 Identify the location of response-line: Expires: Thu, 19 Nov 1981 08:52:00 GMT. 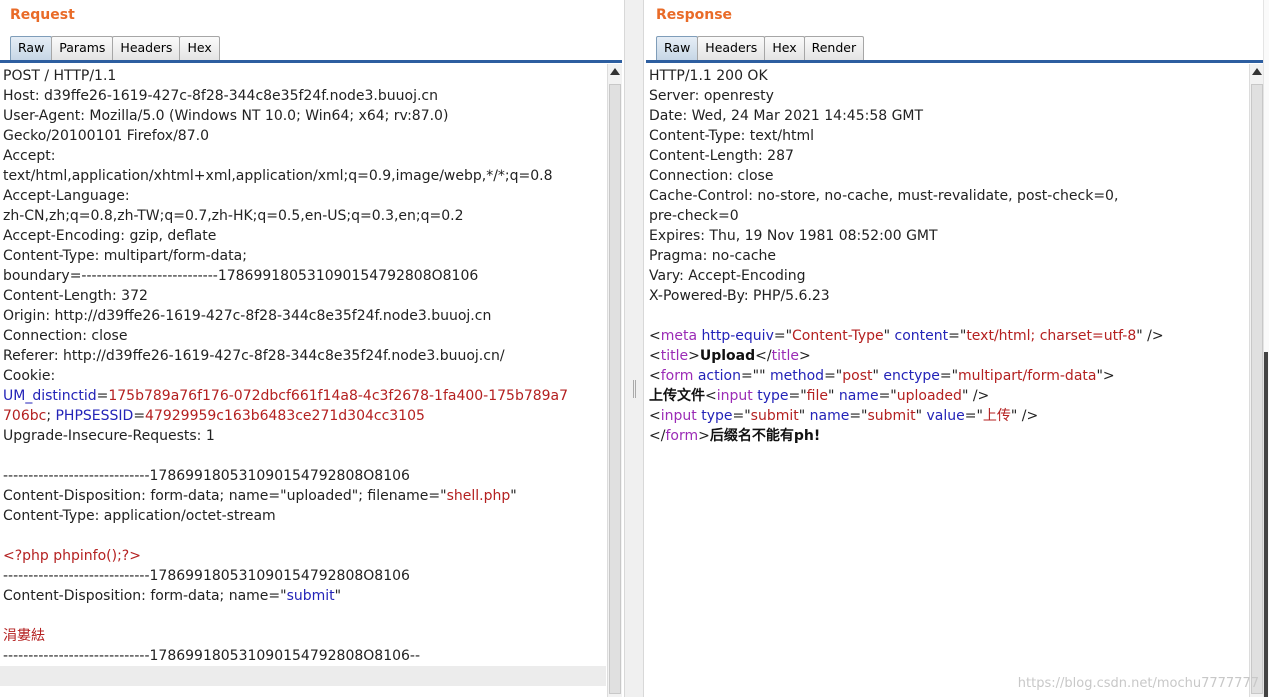
(948, 236).